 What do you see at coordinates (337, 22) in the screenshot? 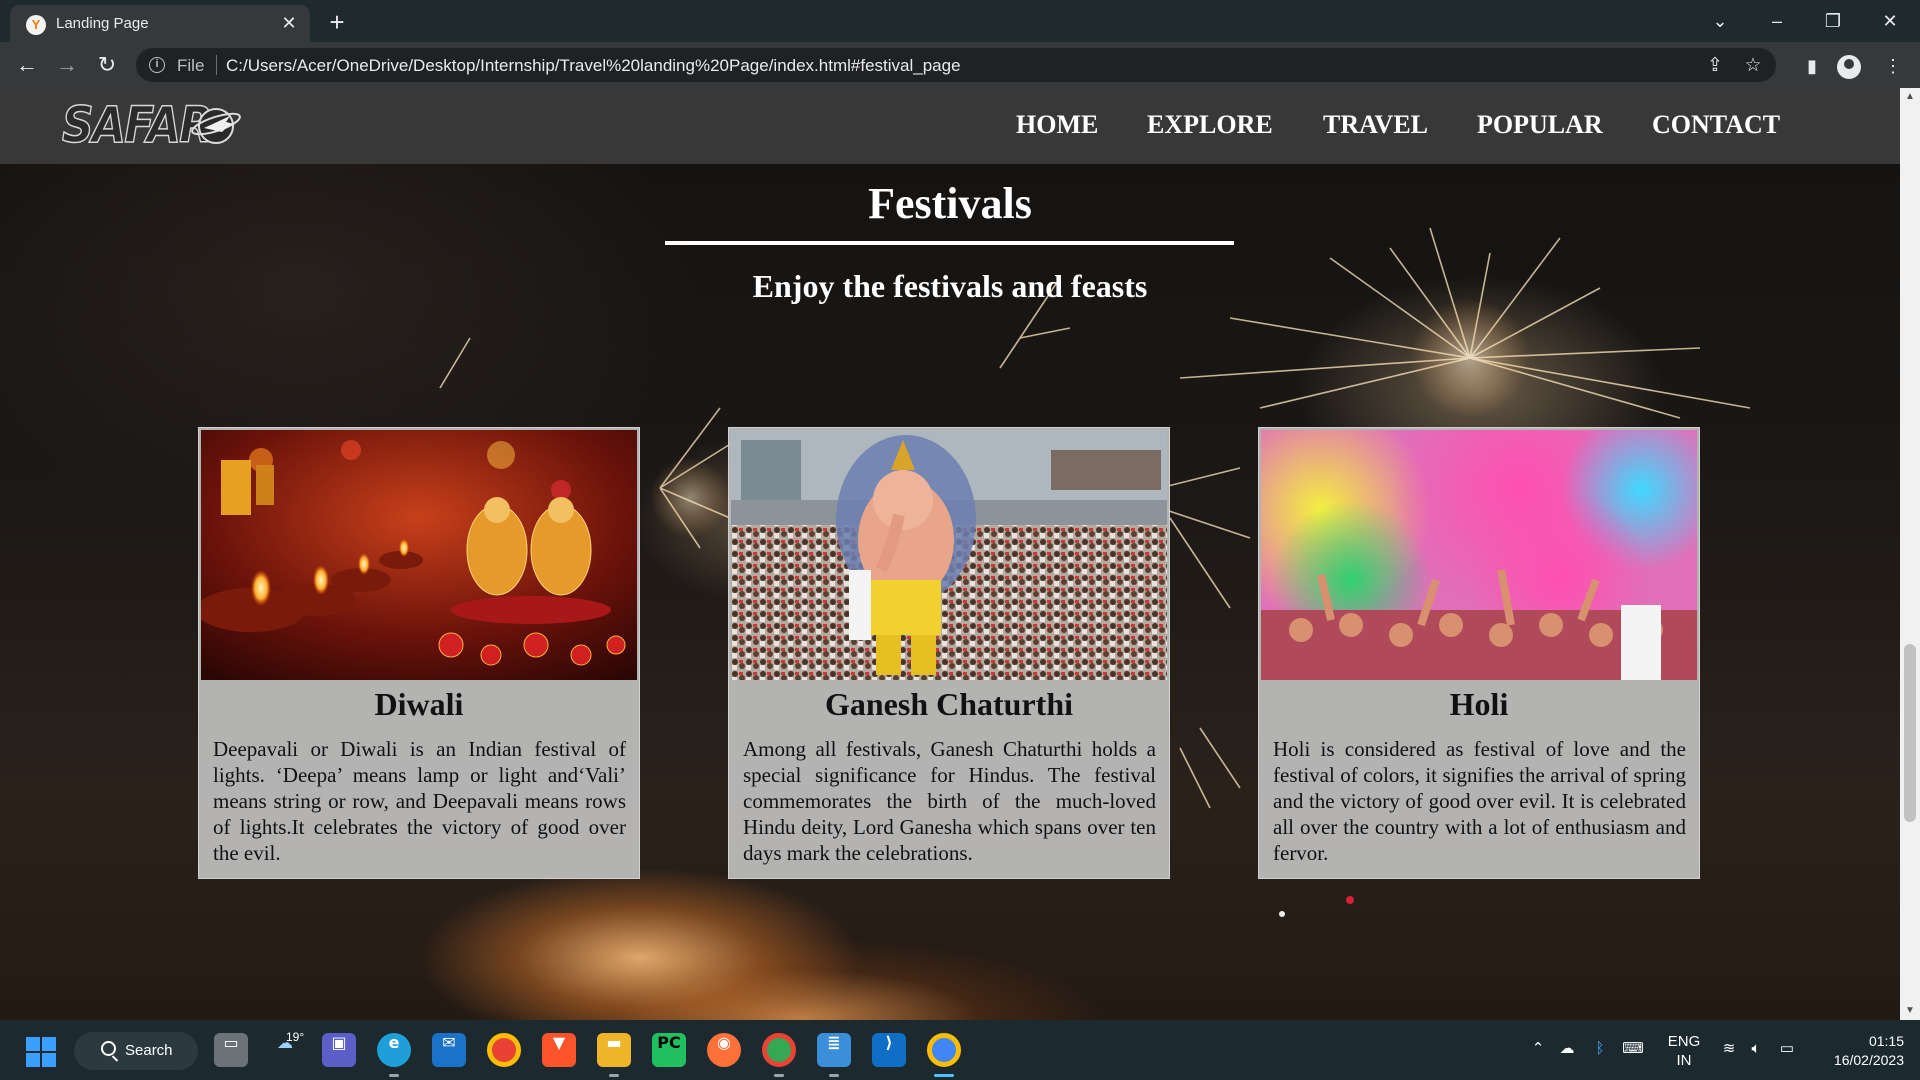
I see `new-tab-button: +` at bounding box center [337, 22].